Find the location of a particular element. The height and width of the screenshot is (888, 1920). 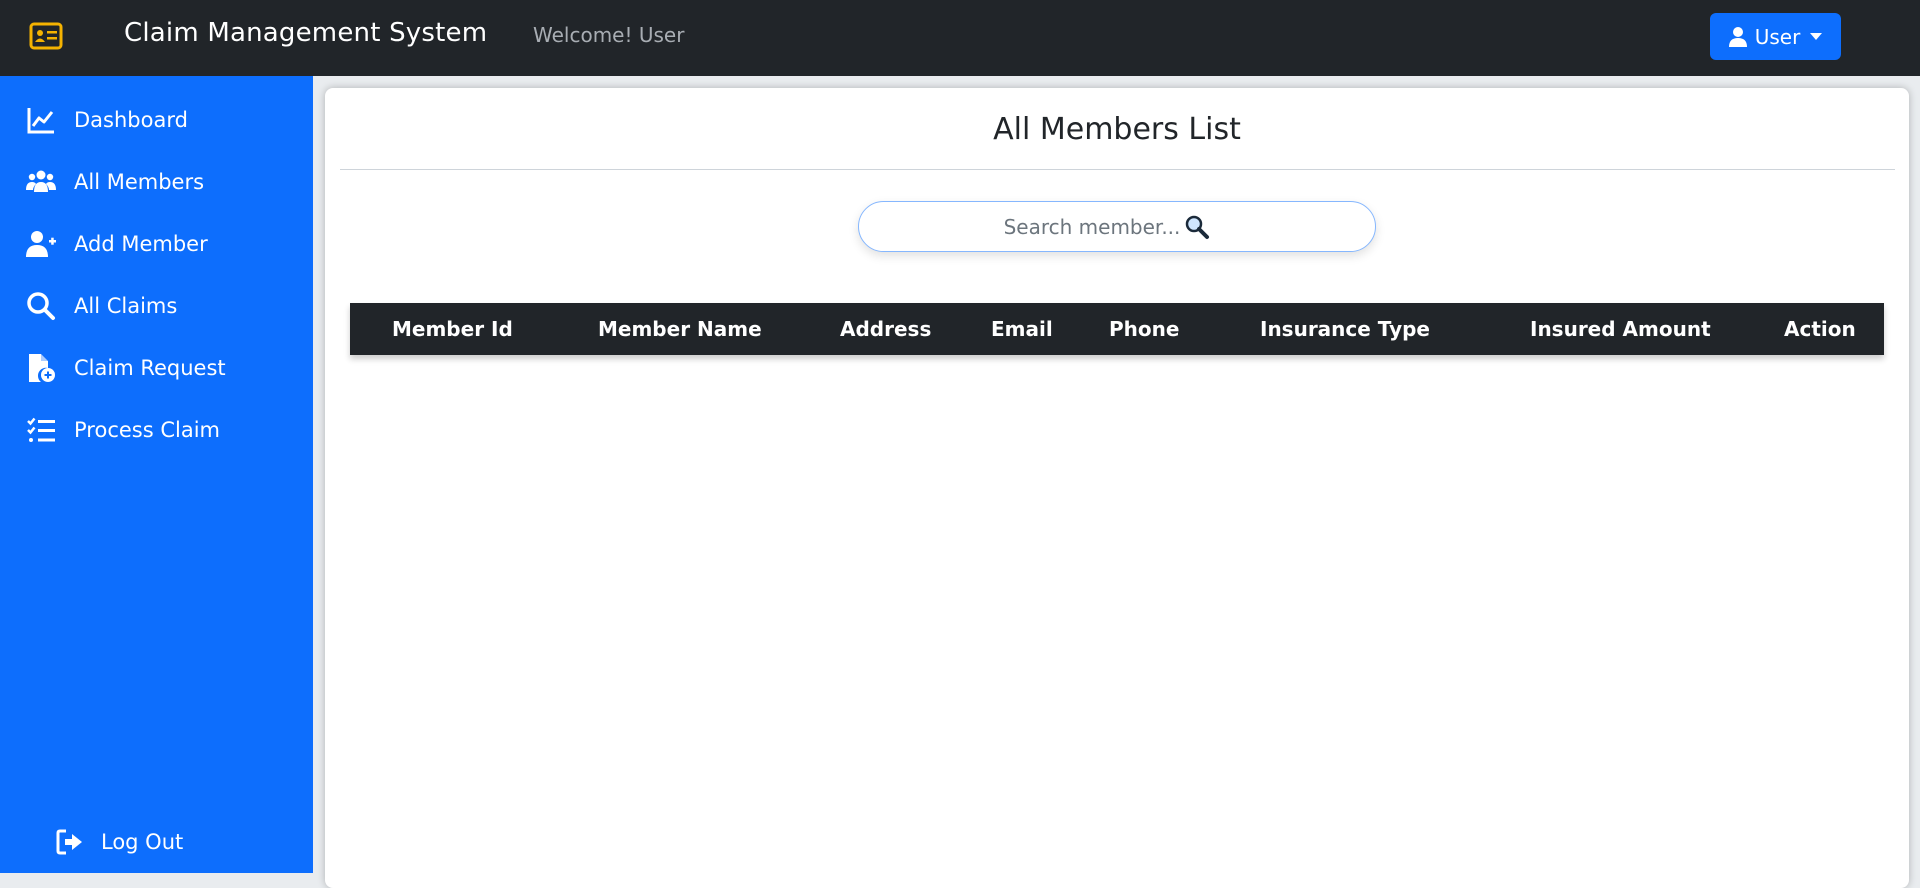

chart-line-icon is located at coordinates (40, 121).